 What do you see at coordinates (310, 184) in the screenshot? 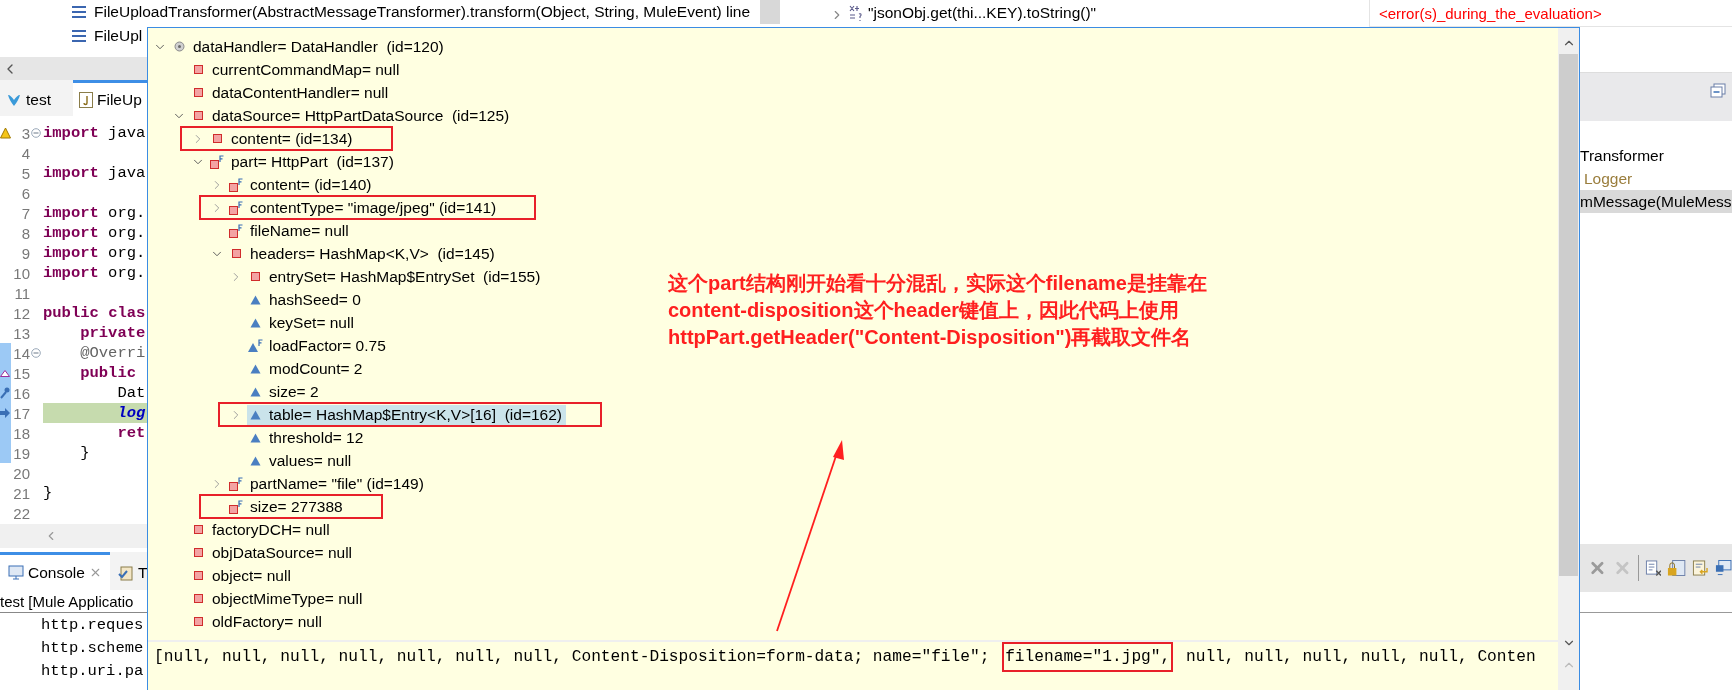
I see `variable-item: content= (id=140)` at bounding box center [310, 184].